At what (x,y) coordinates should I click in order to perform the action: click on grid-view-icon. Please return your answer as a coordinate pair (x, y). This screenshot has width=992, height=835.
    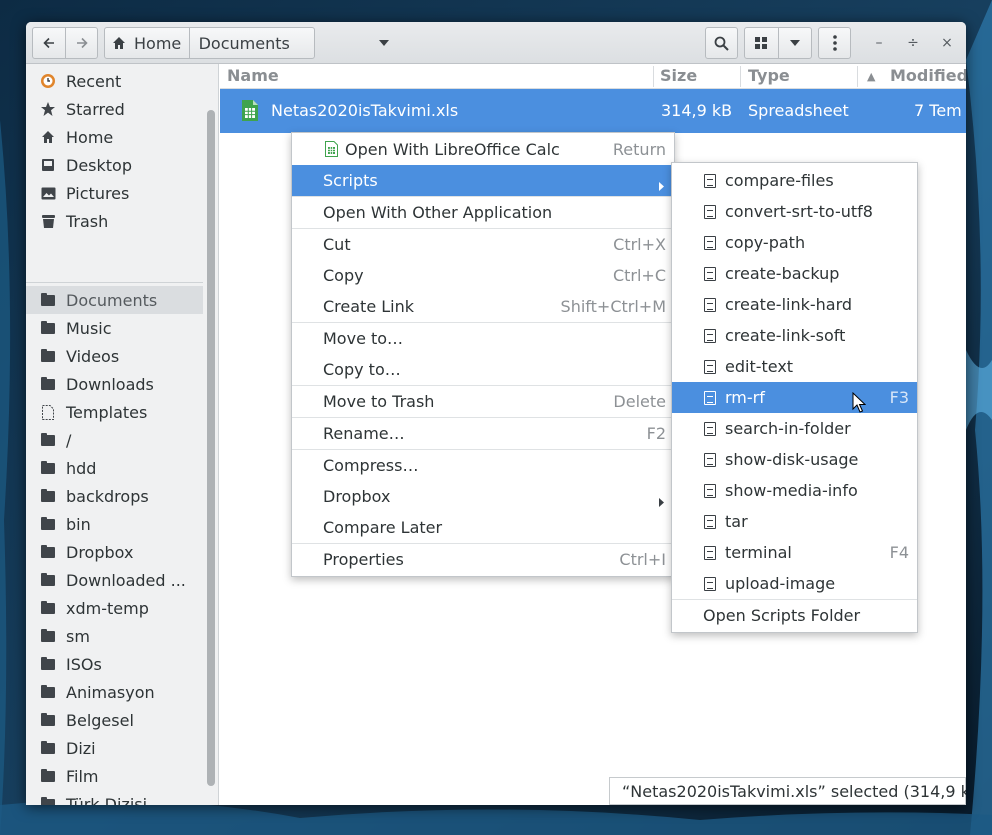
    Looking at the image, I should click on (761, 43).